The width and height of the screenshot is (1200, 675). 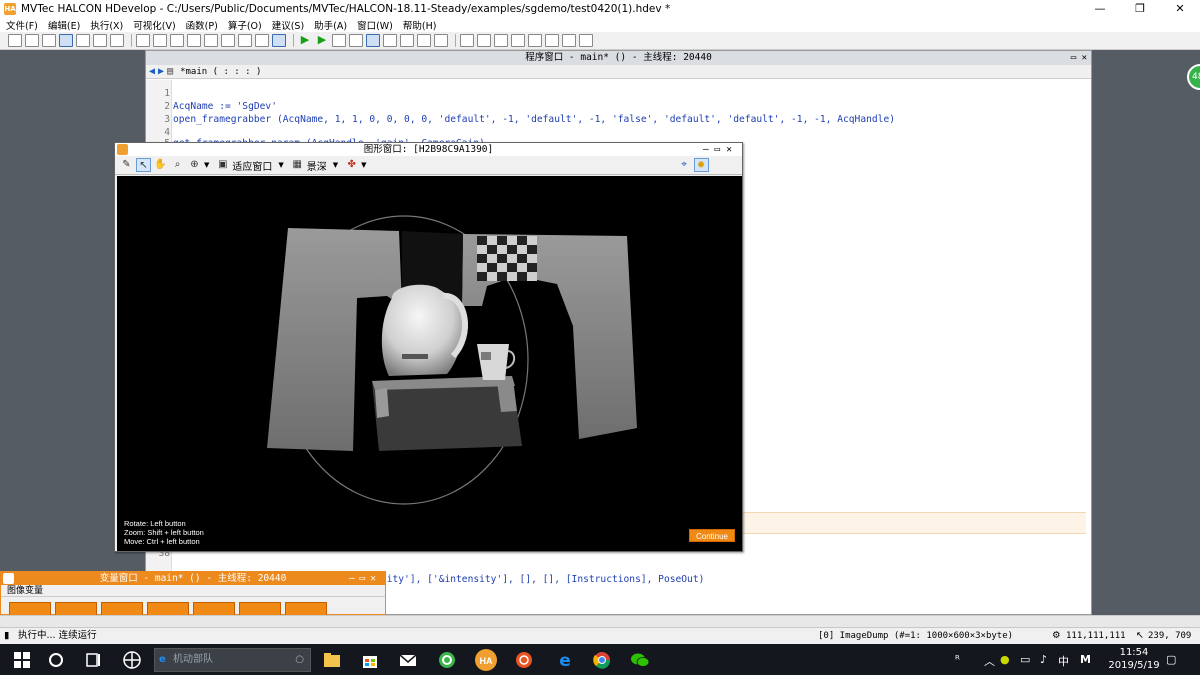 What do you see at coordinates (957, 659) in the screenshot?
I see `people-icon: ᴿ` at bounding box center [957, 659].